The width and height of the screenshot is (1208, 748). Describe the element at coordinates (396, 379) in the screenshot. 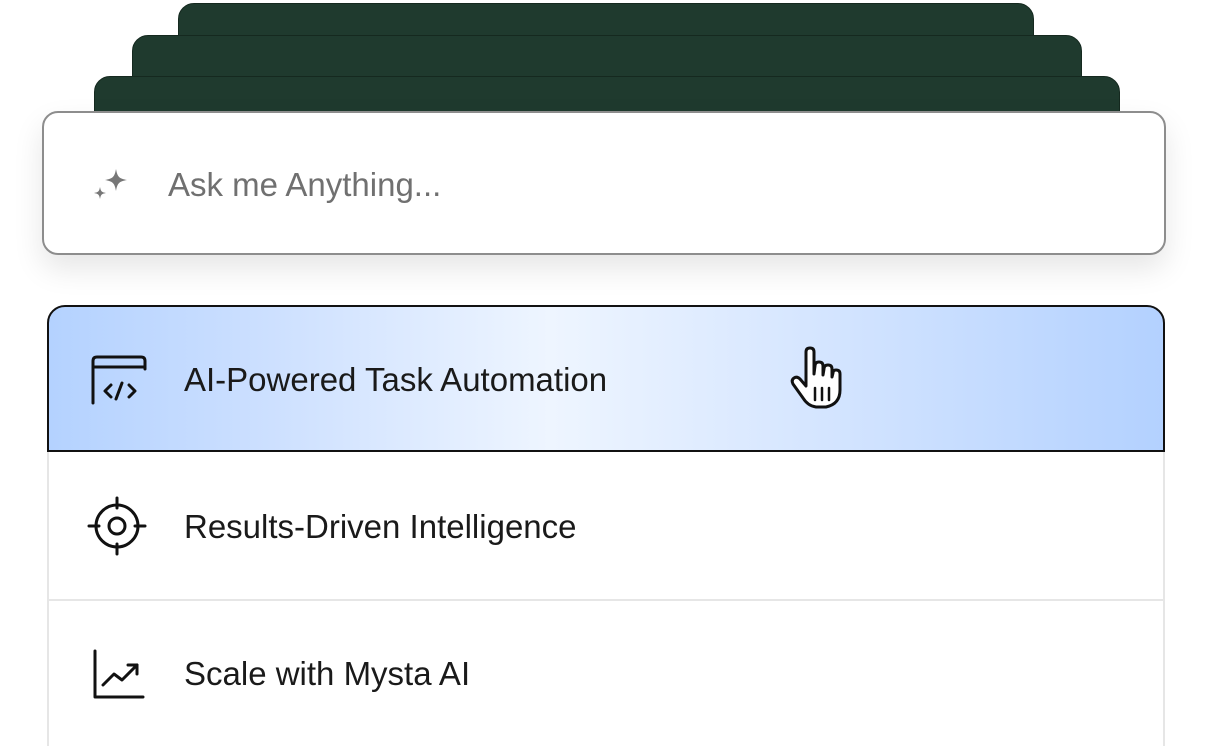

I see `feature-label: AI-Powered Task Automation` at that location.